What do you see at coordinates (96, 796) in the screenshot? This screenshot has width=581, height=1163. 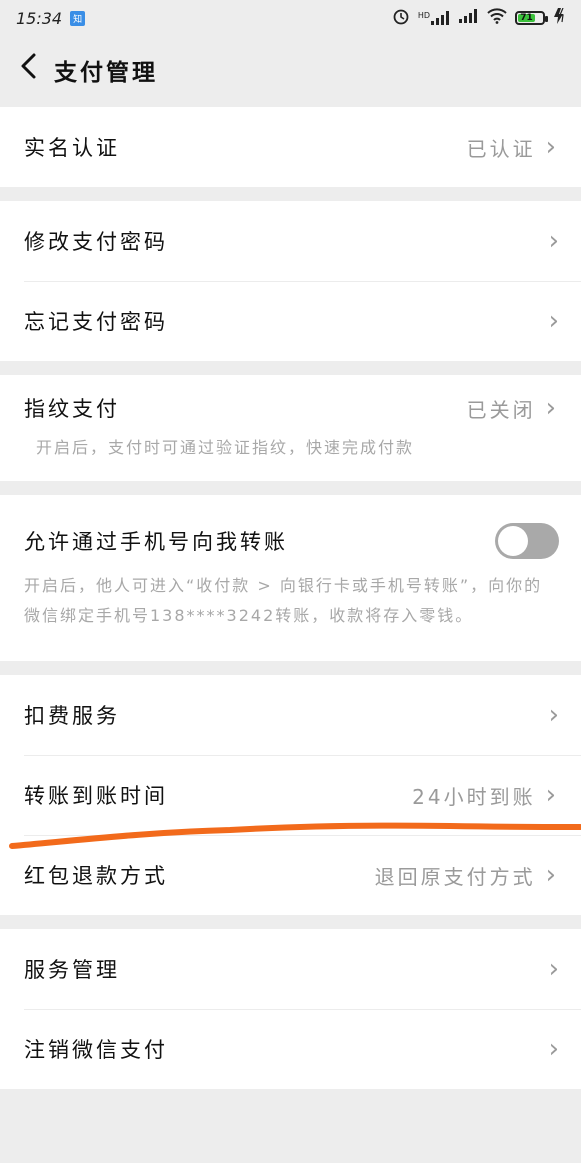 I see `row-label: 转账到账时间` at bounding box center [96, 796].